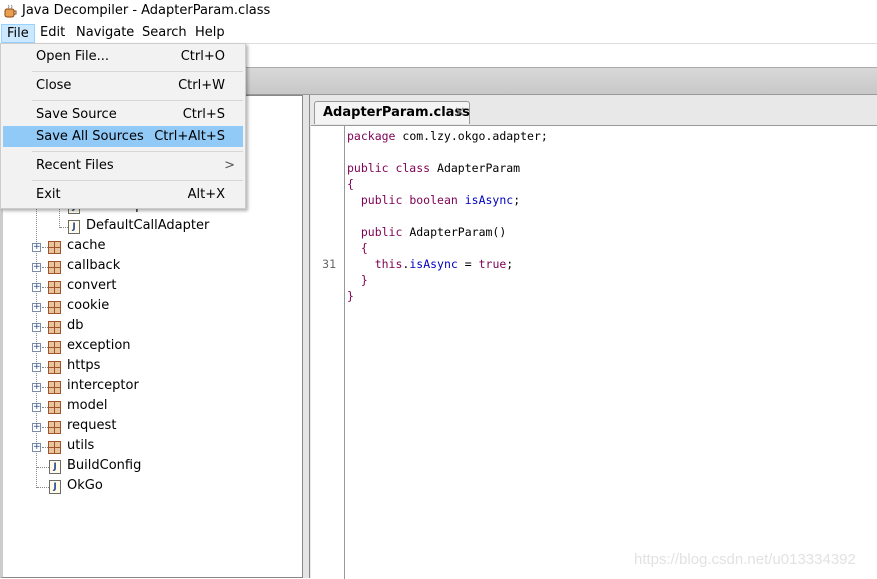  What do you see at coordinates (150, 247) in the screenshot?
I see `tree-item-package: + cache` at bounding box center [150, 247].